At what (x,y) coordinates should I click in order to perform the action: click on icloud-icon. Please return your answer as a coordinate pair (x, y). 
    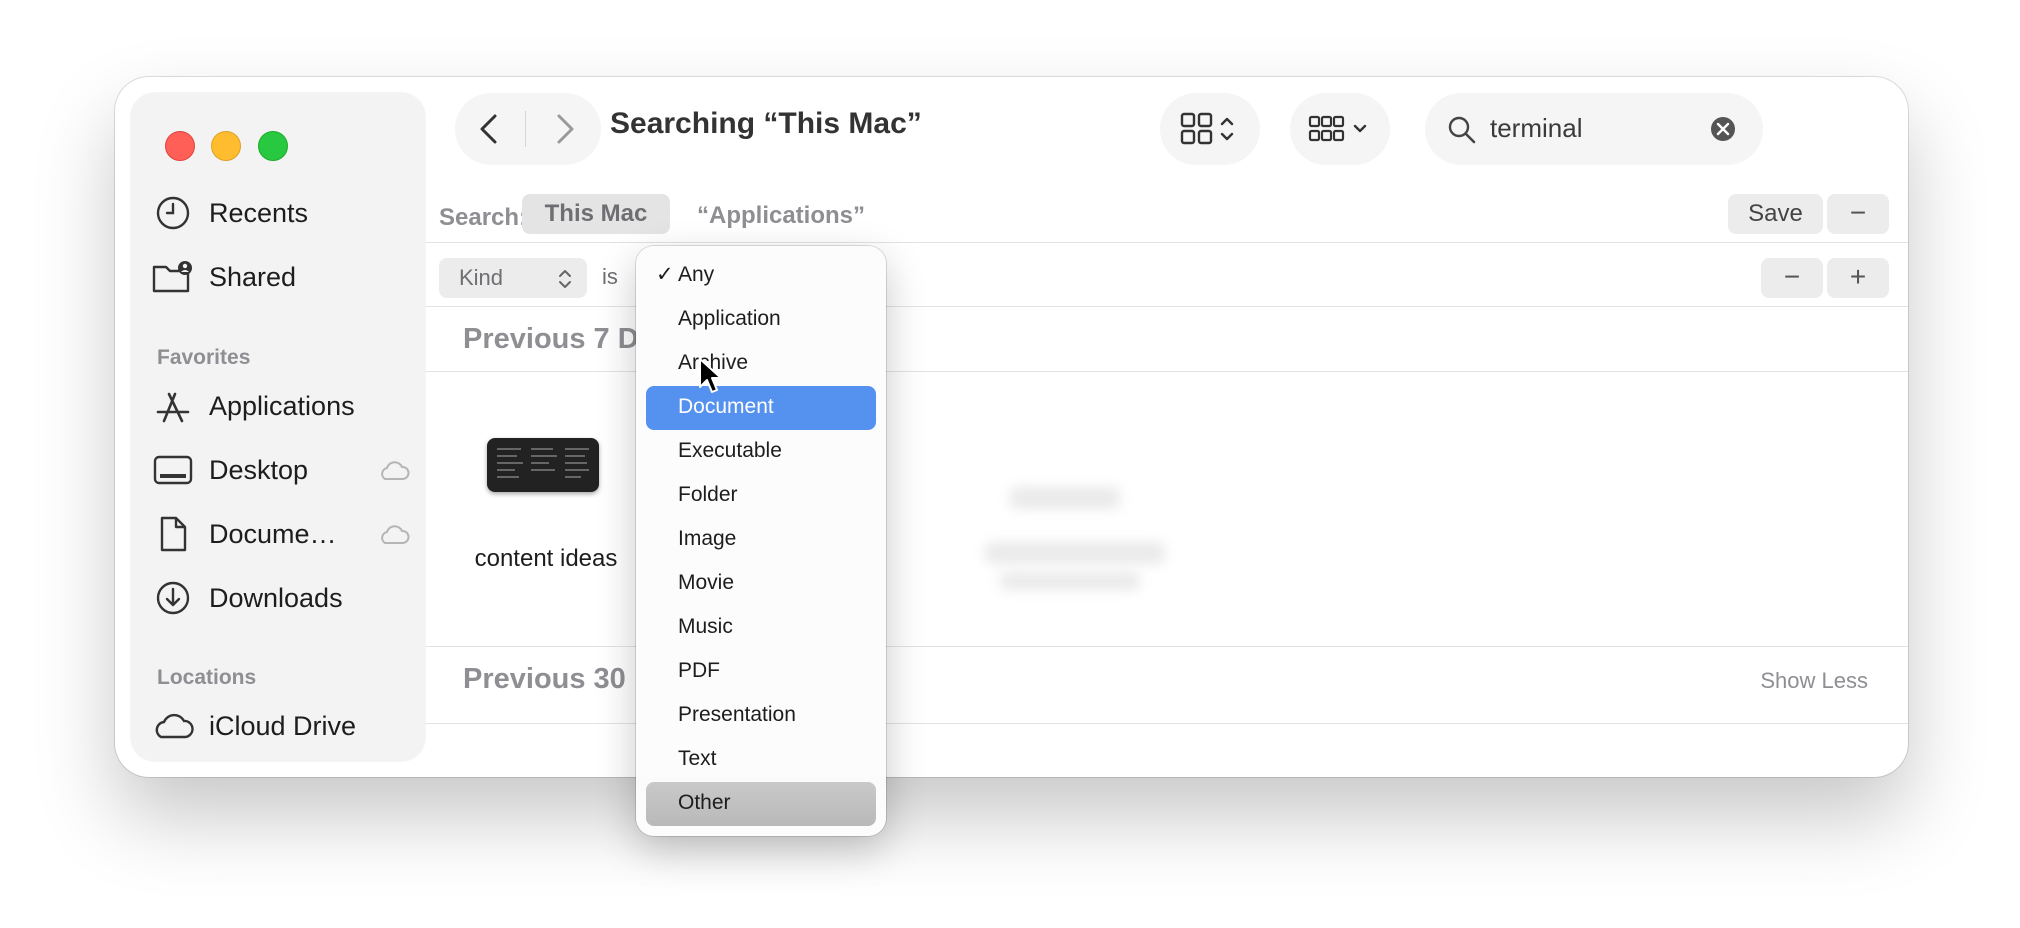
    Looking at the image, I should click on (173, 726).